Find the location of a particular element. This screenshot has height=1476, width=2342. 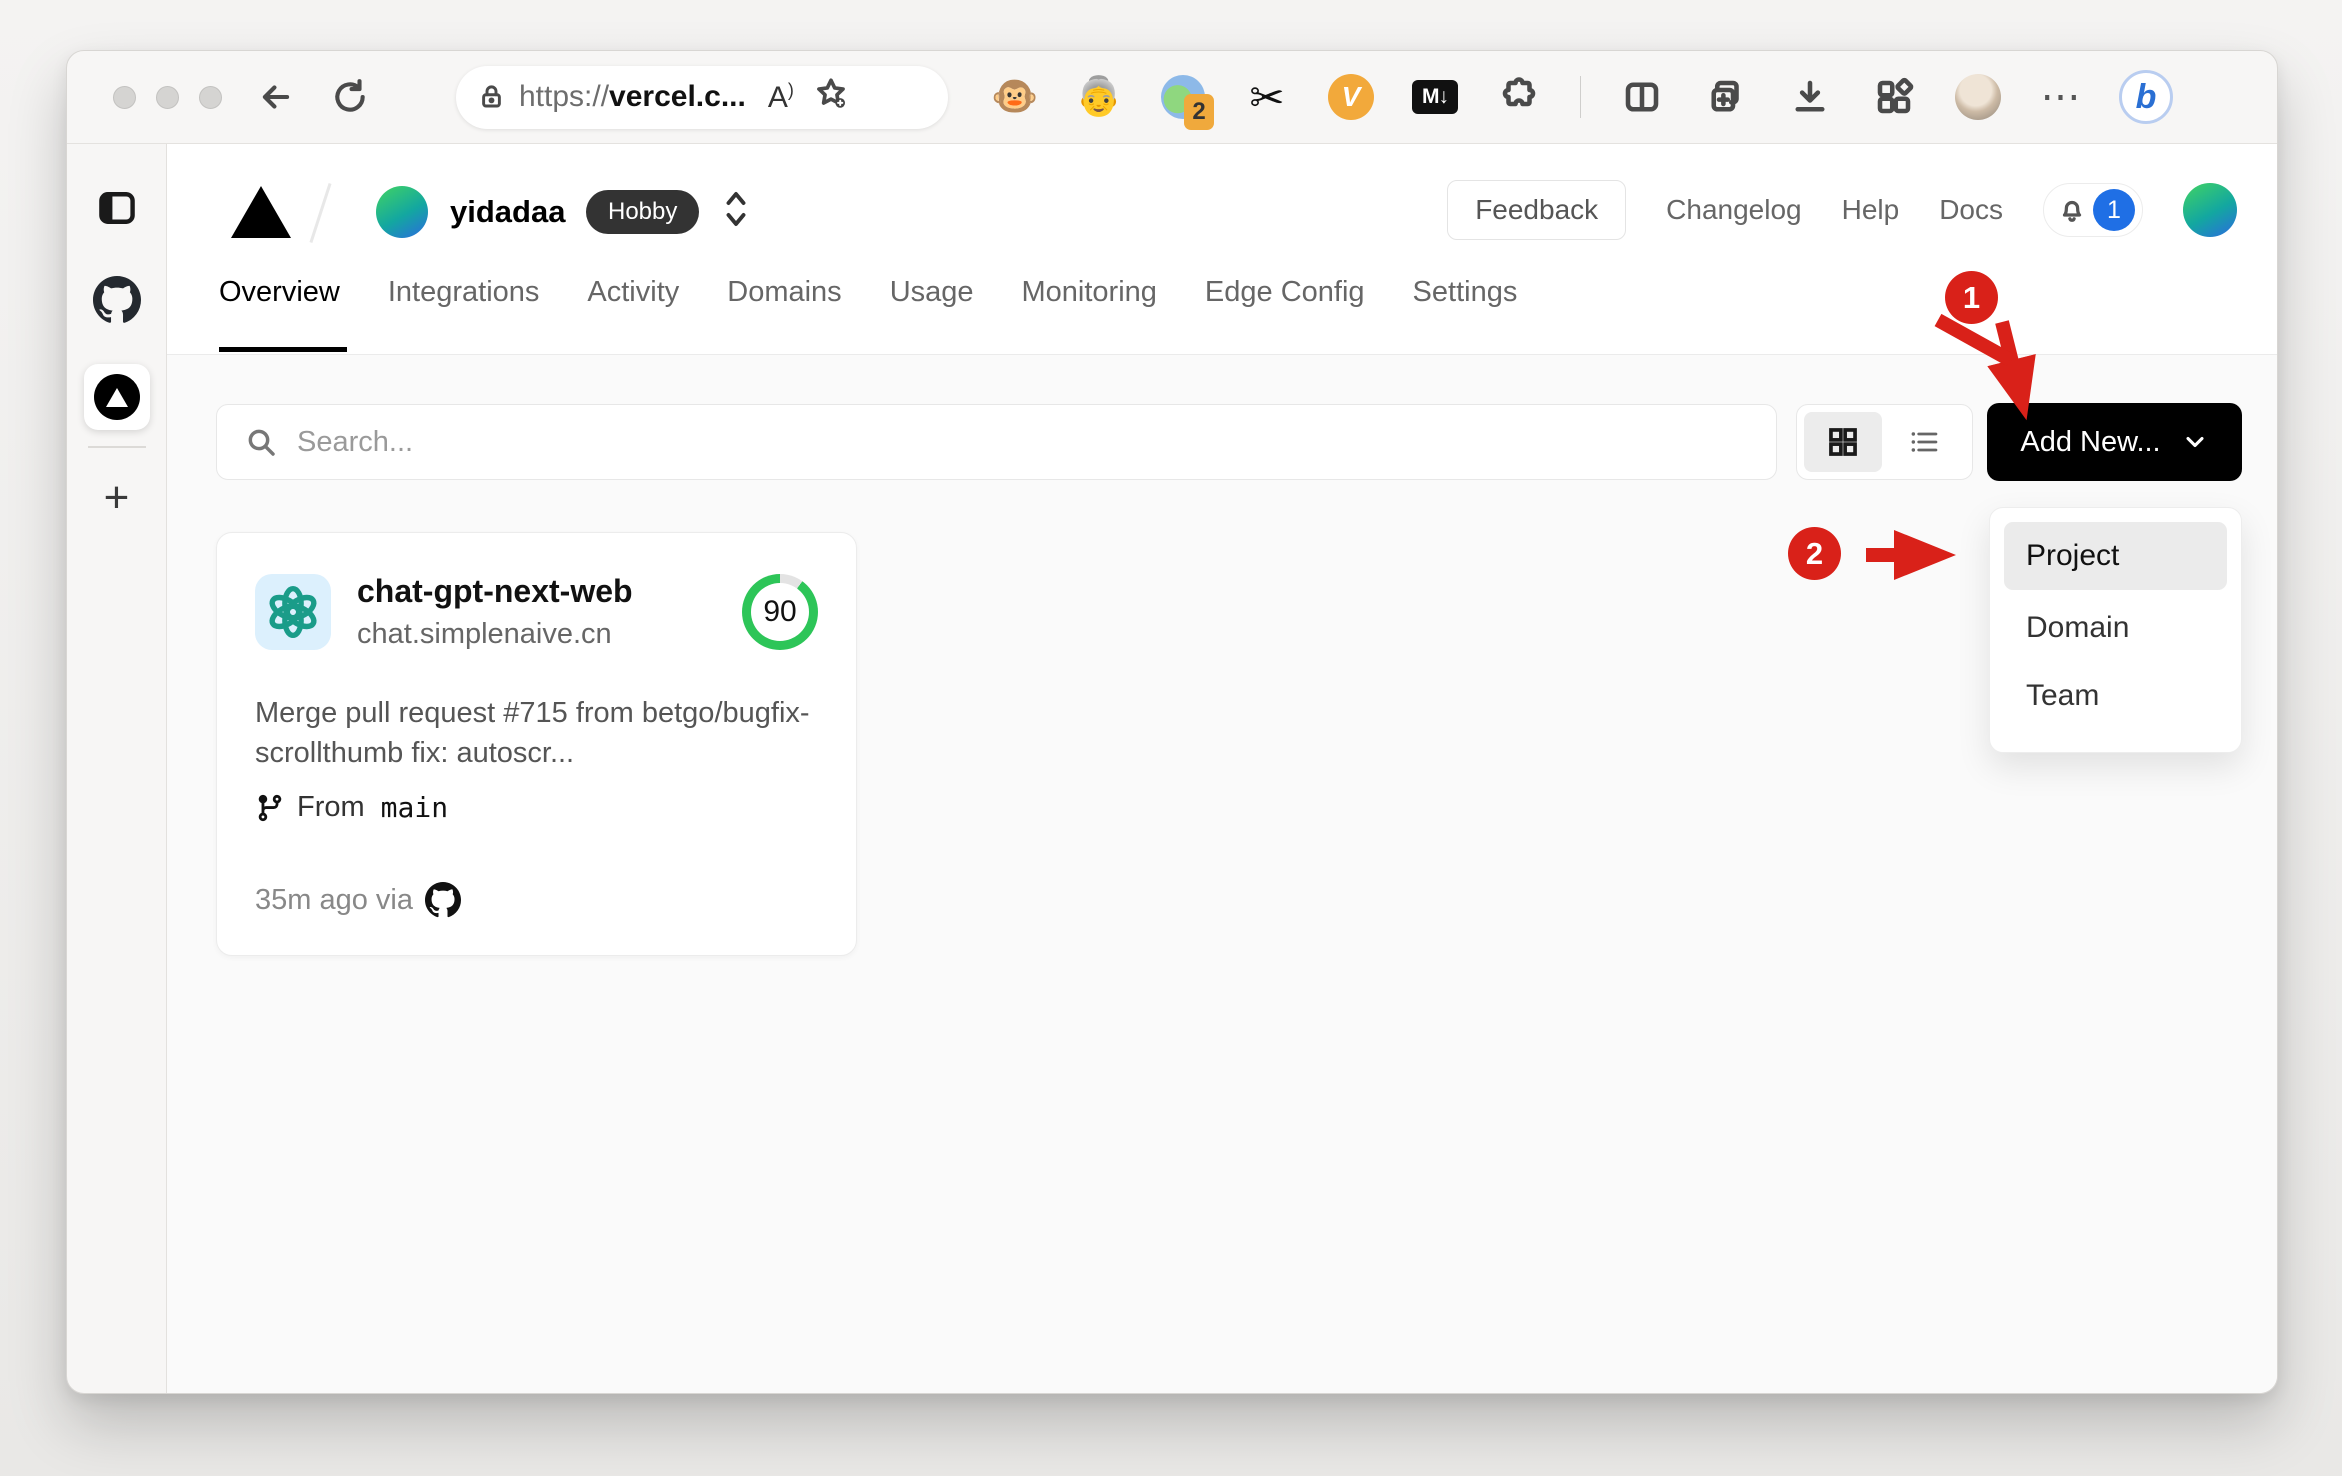

view-toggle is located at coordinates (1884, 442).